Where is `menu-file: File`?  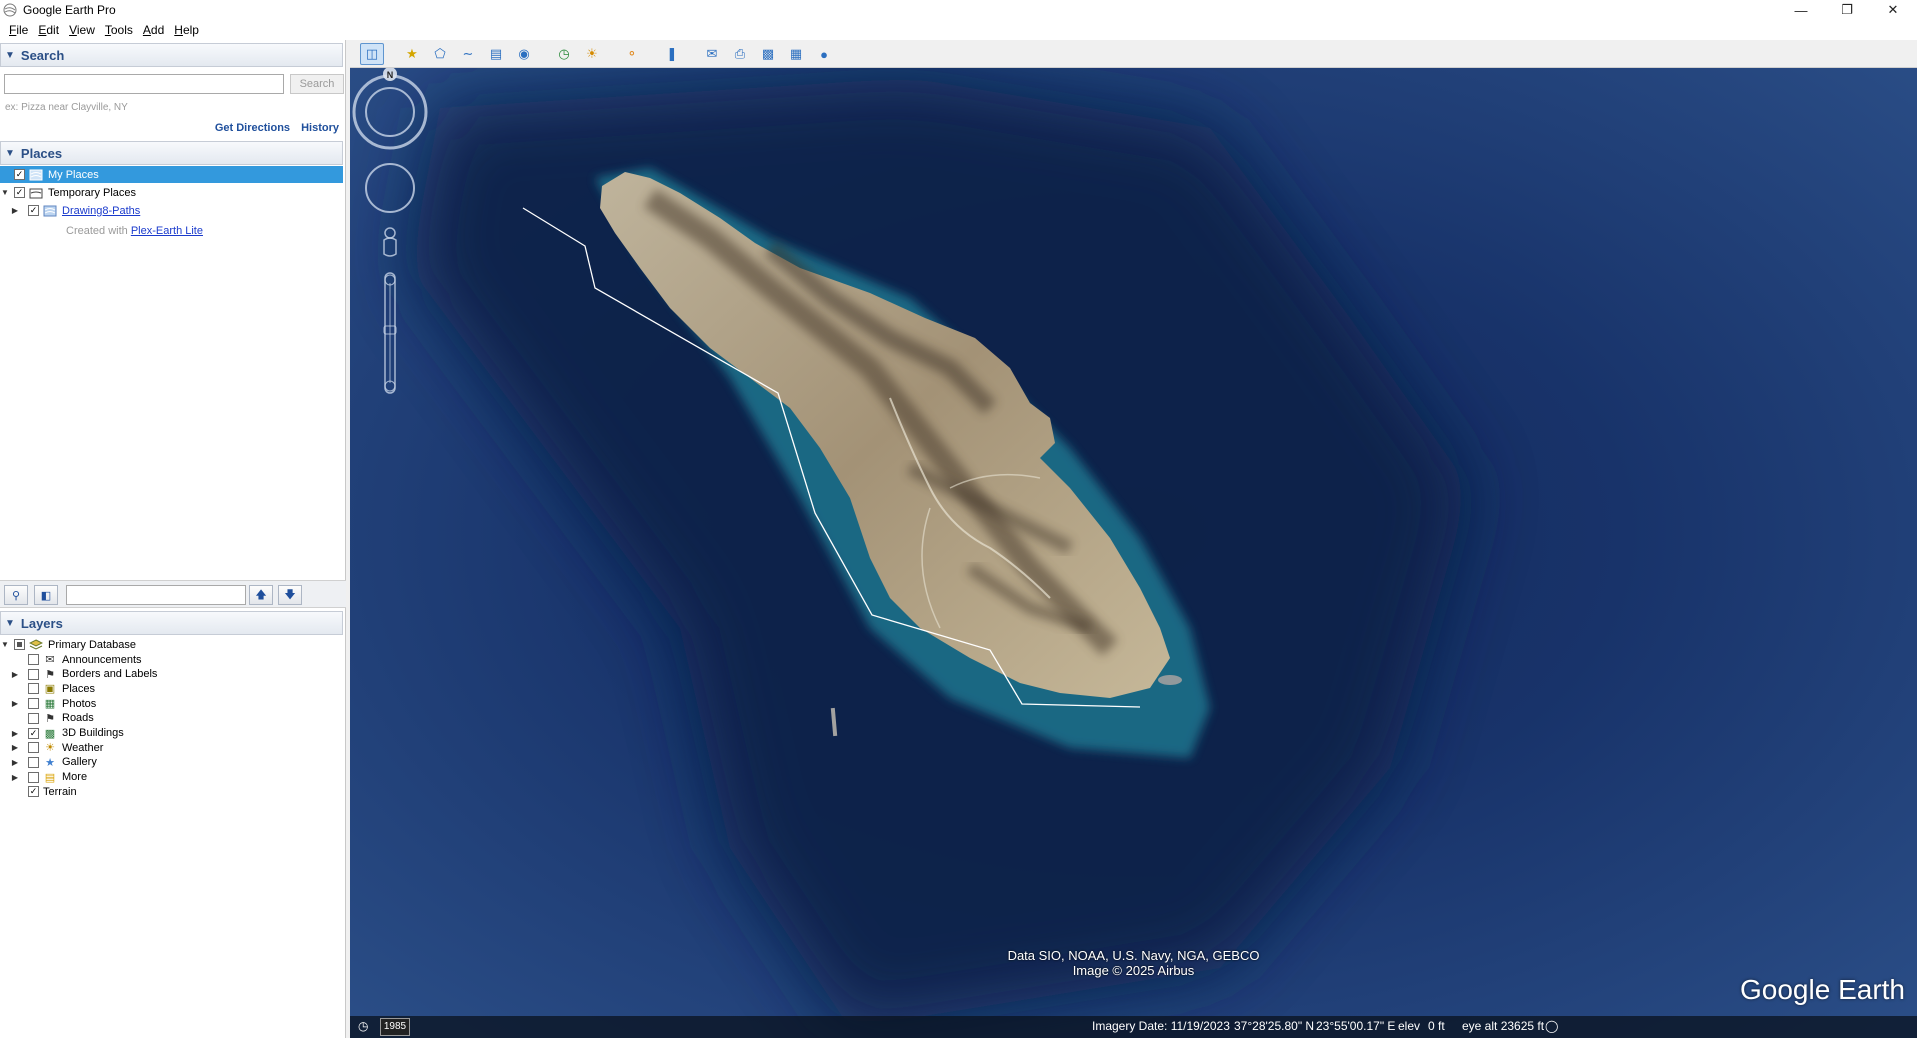
menu-file: File is located at coordinates (18, 30).